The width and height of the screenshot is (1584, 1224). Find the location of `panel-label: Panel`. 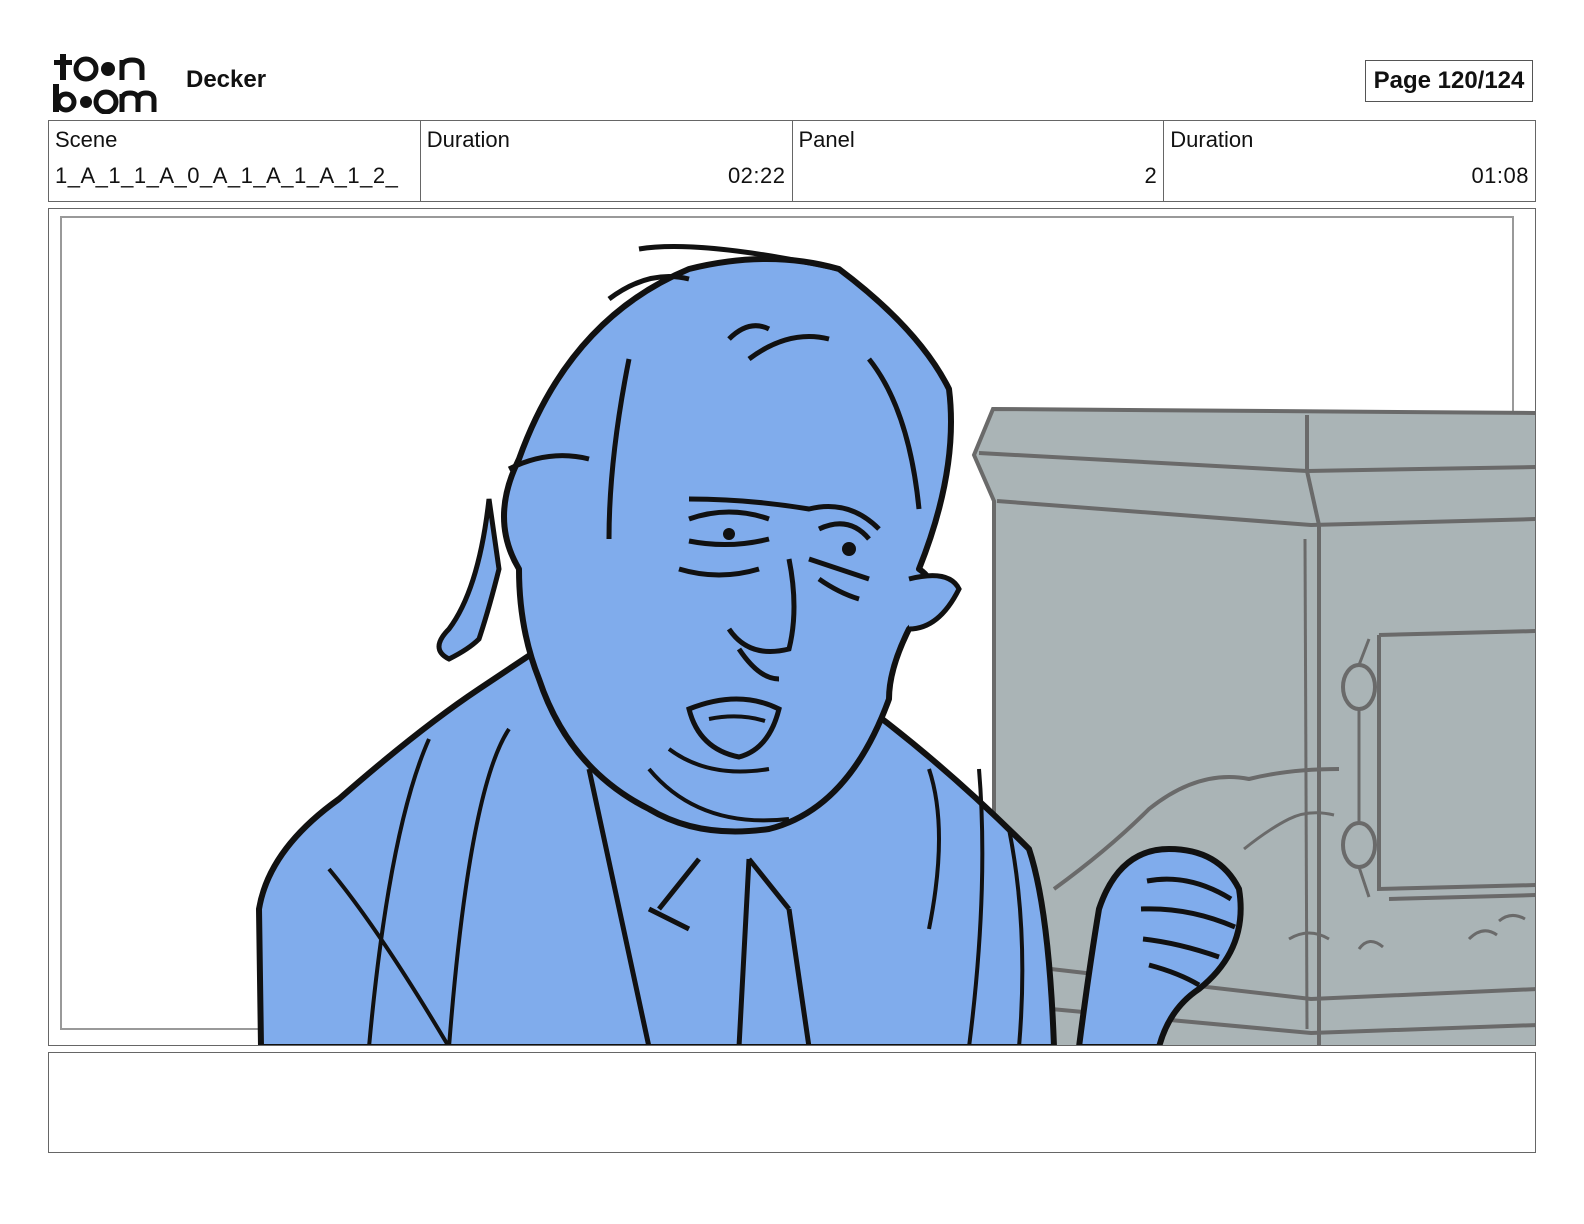

panel-label: Panel is located at coordinates (826, 139).